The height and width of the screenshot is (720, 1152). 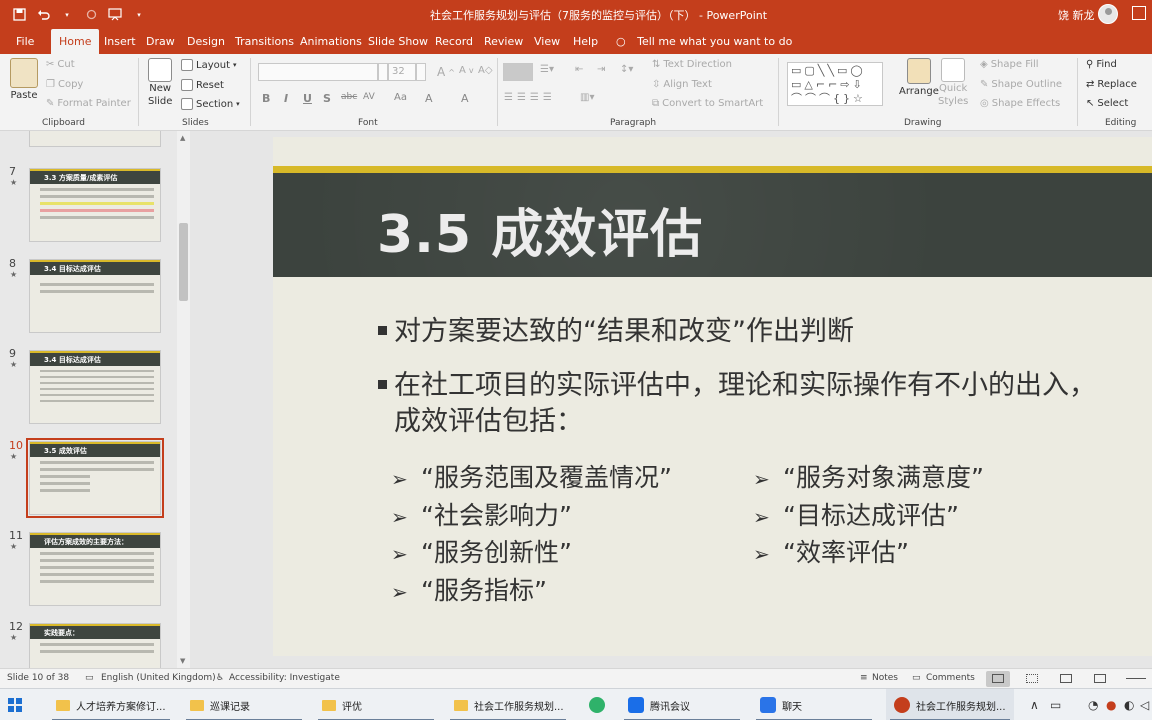 What do you see at coordinates (25, 41) in the screenshot?
I see `tab-file: File` at bounding box center [25, 41].